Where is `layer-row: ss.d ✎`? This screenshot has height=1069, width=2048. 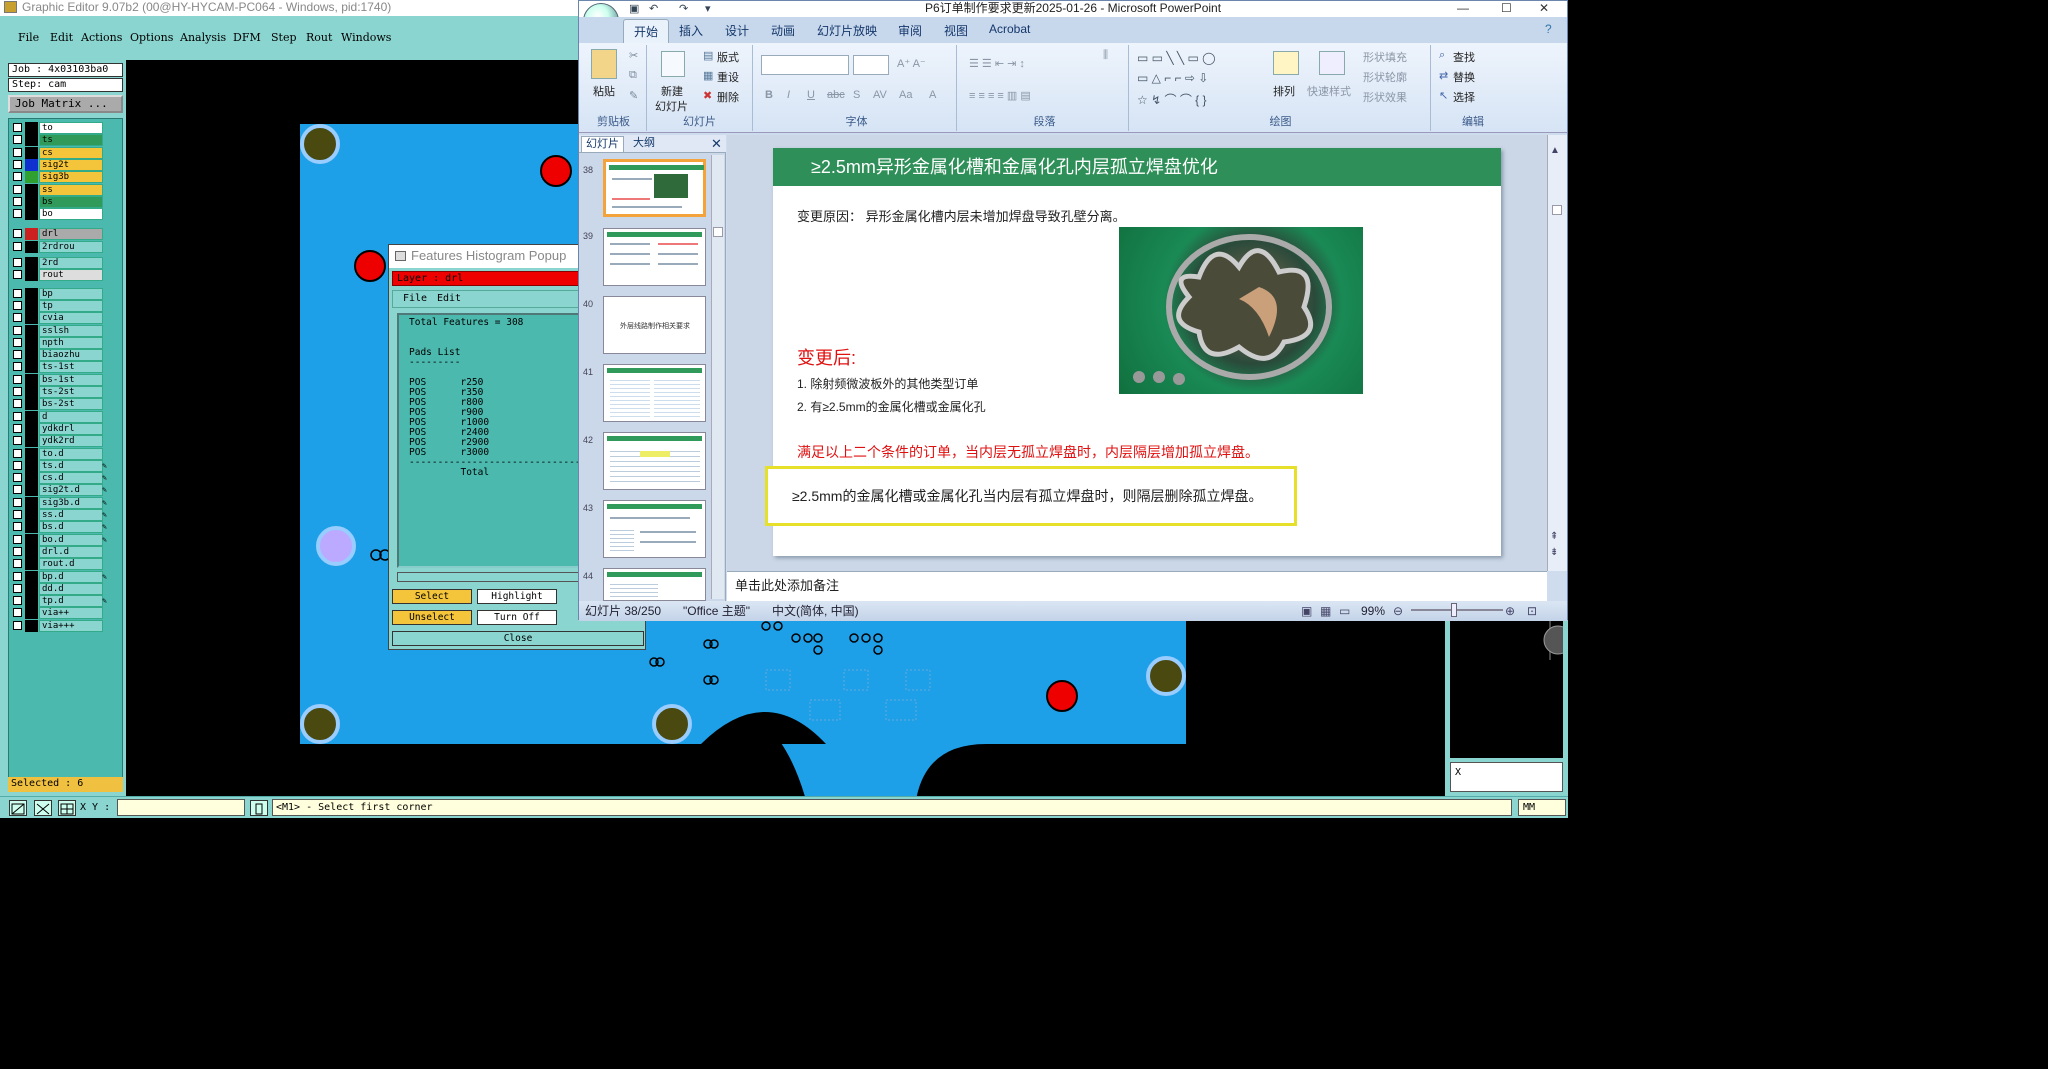 layer-row: ss.d ✎ is located at coordinates (60, 515).